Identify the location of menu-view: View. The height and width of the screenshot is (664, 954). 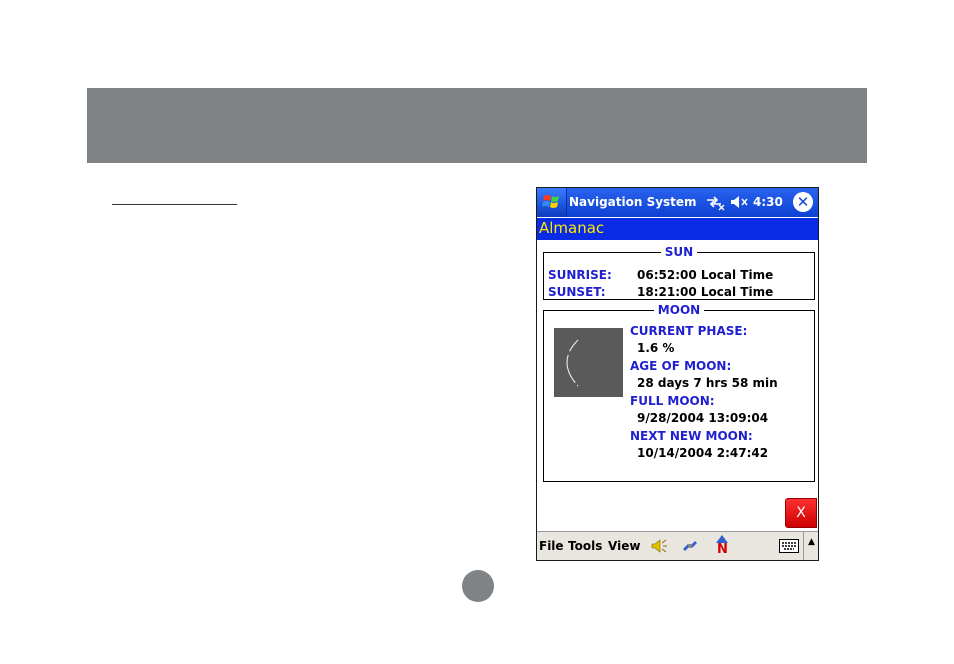
(624, 546).